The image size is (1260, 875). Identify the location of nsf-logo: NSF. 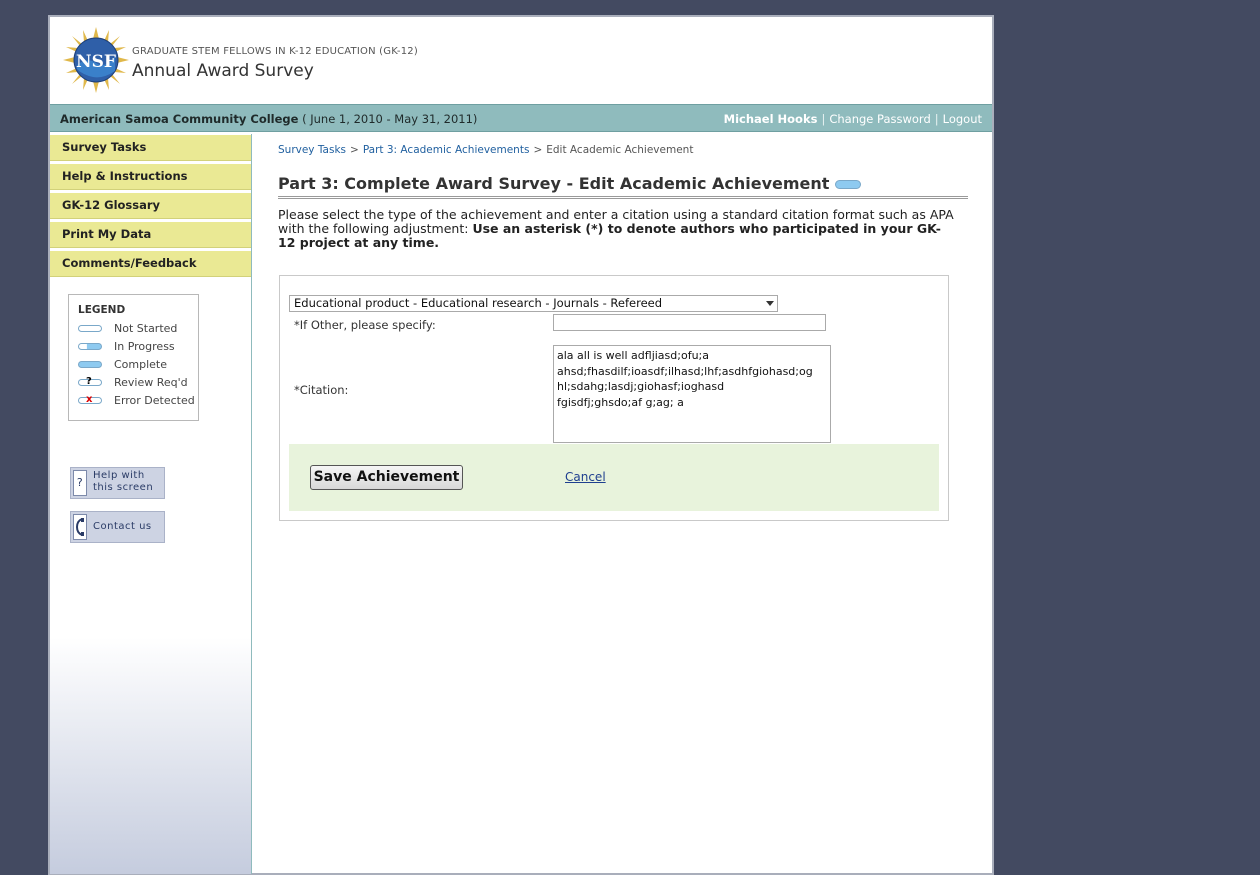
(96, 60).